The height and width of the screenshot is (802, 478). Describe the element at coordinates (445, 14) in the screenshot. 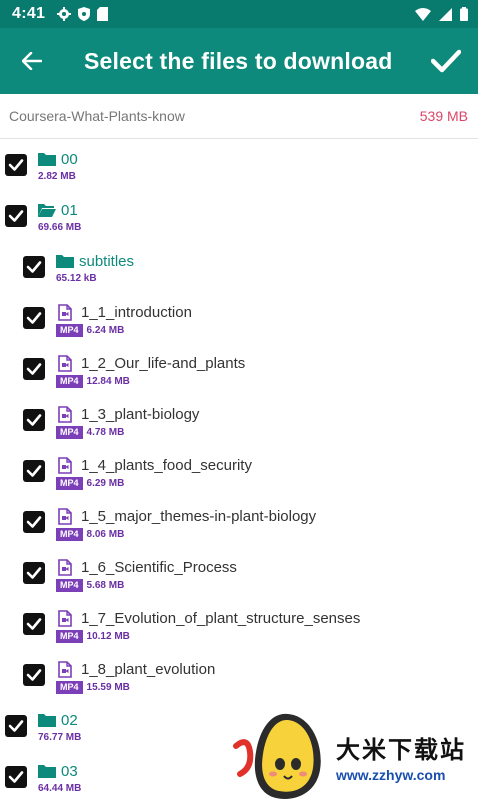

I see `signal-icon` at that location.